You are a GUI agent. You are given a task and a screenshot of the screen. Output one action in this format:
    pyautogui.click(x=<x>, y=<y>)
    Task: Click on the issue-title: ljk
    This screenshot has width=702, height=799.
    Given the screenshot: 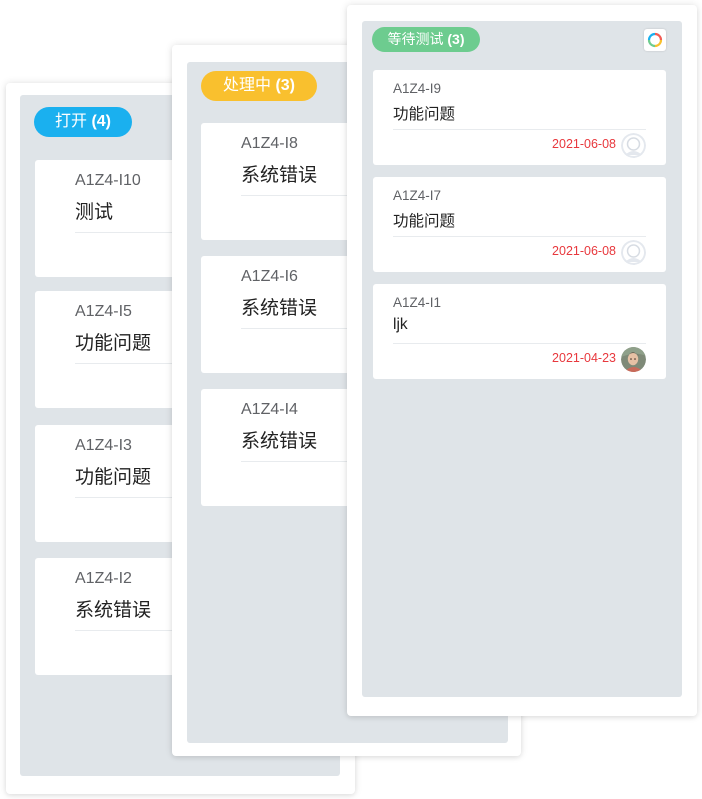 What is the action you would take?
    pyautogui.click(x=400, y=324)
    